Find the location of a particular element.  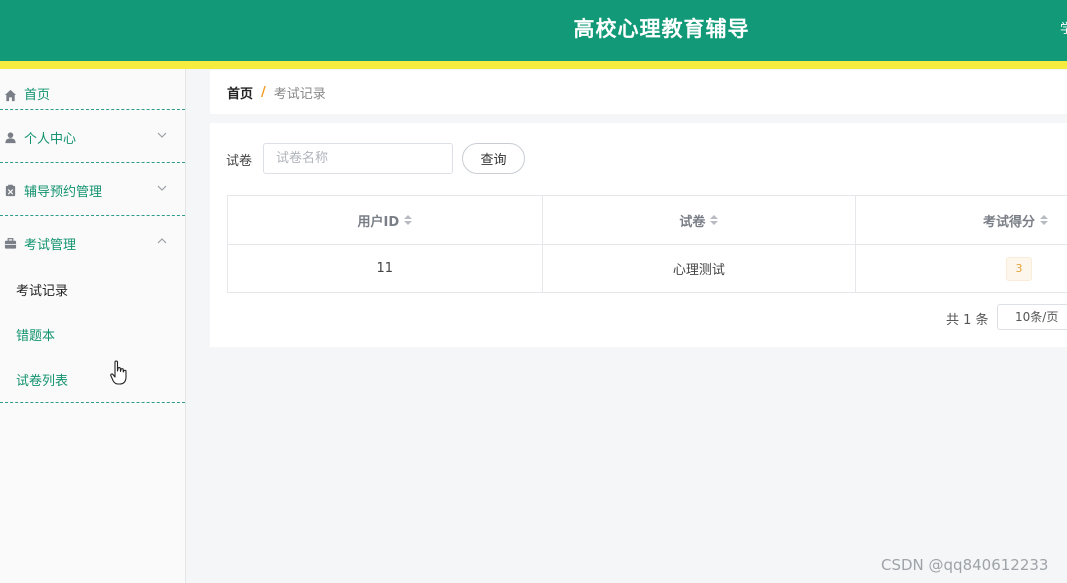

home-icon is located at coordinates (10, 95).